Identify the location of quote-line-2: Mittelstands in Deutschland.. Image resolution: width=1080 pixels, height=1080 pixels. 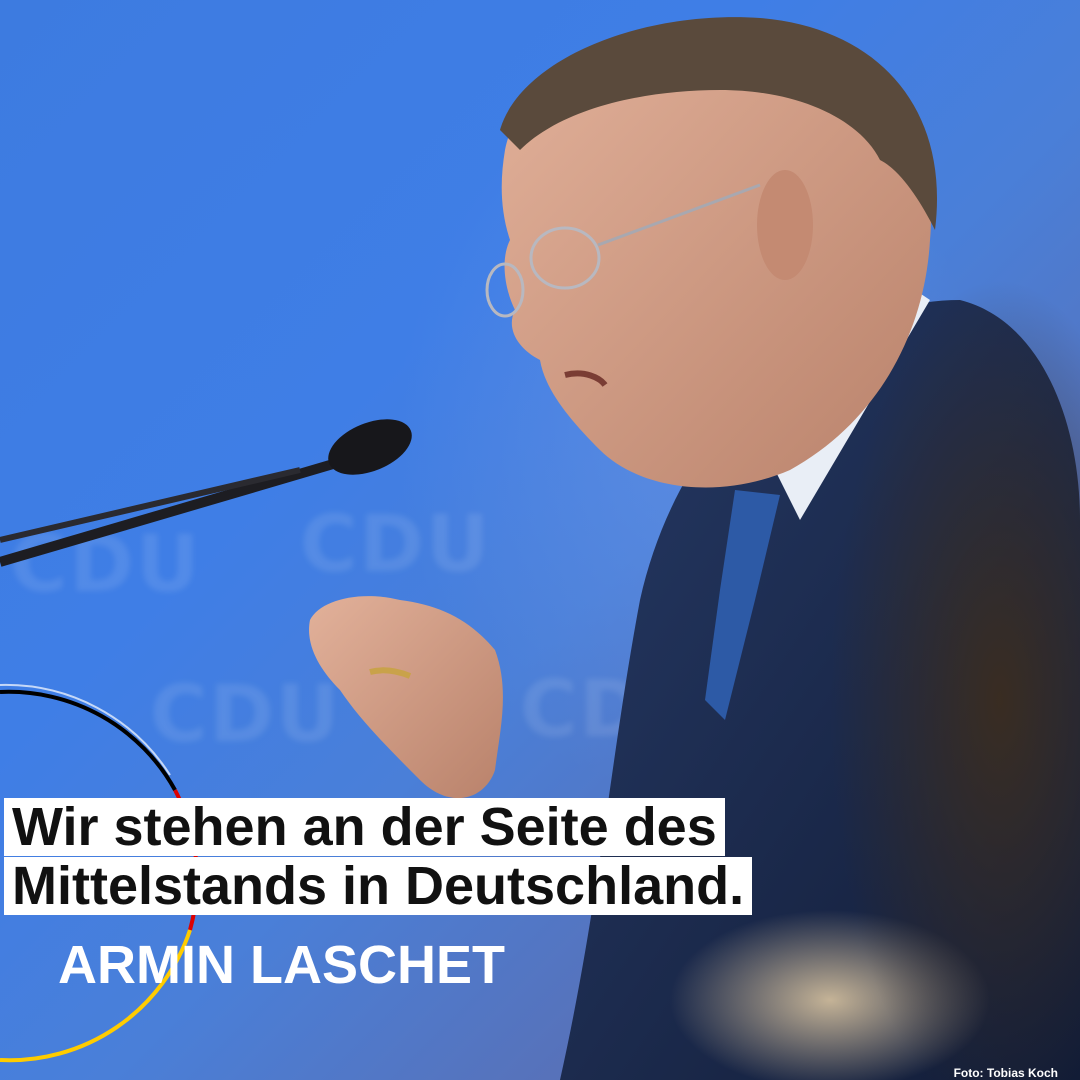
(378, 886).